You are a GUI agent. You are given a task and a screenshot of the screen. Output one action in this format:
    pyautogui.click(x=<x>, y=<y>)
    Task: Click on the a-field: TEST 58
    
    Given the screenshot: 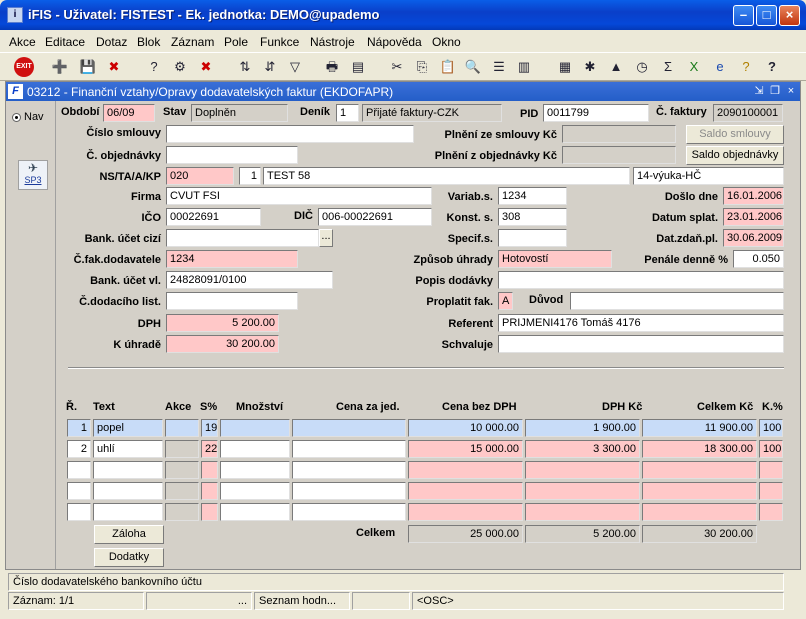 What is the action you would take?
    pyautogui.click(x=446, y=176)
    